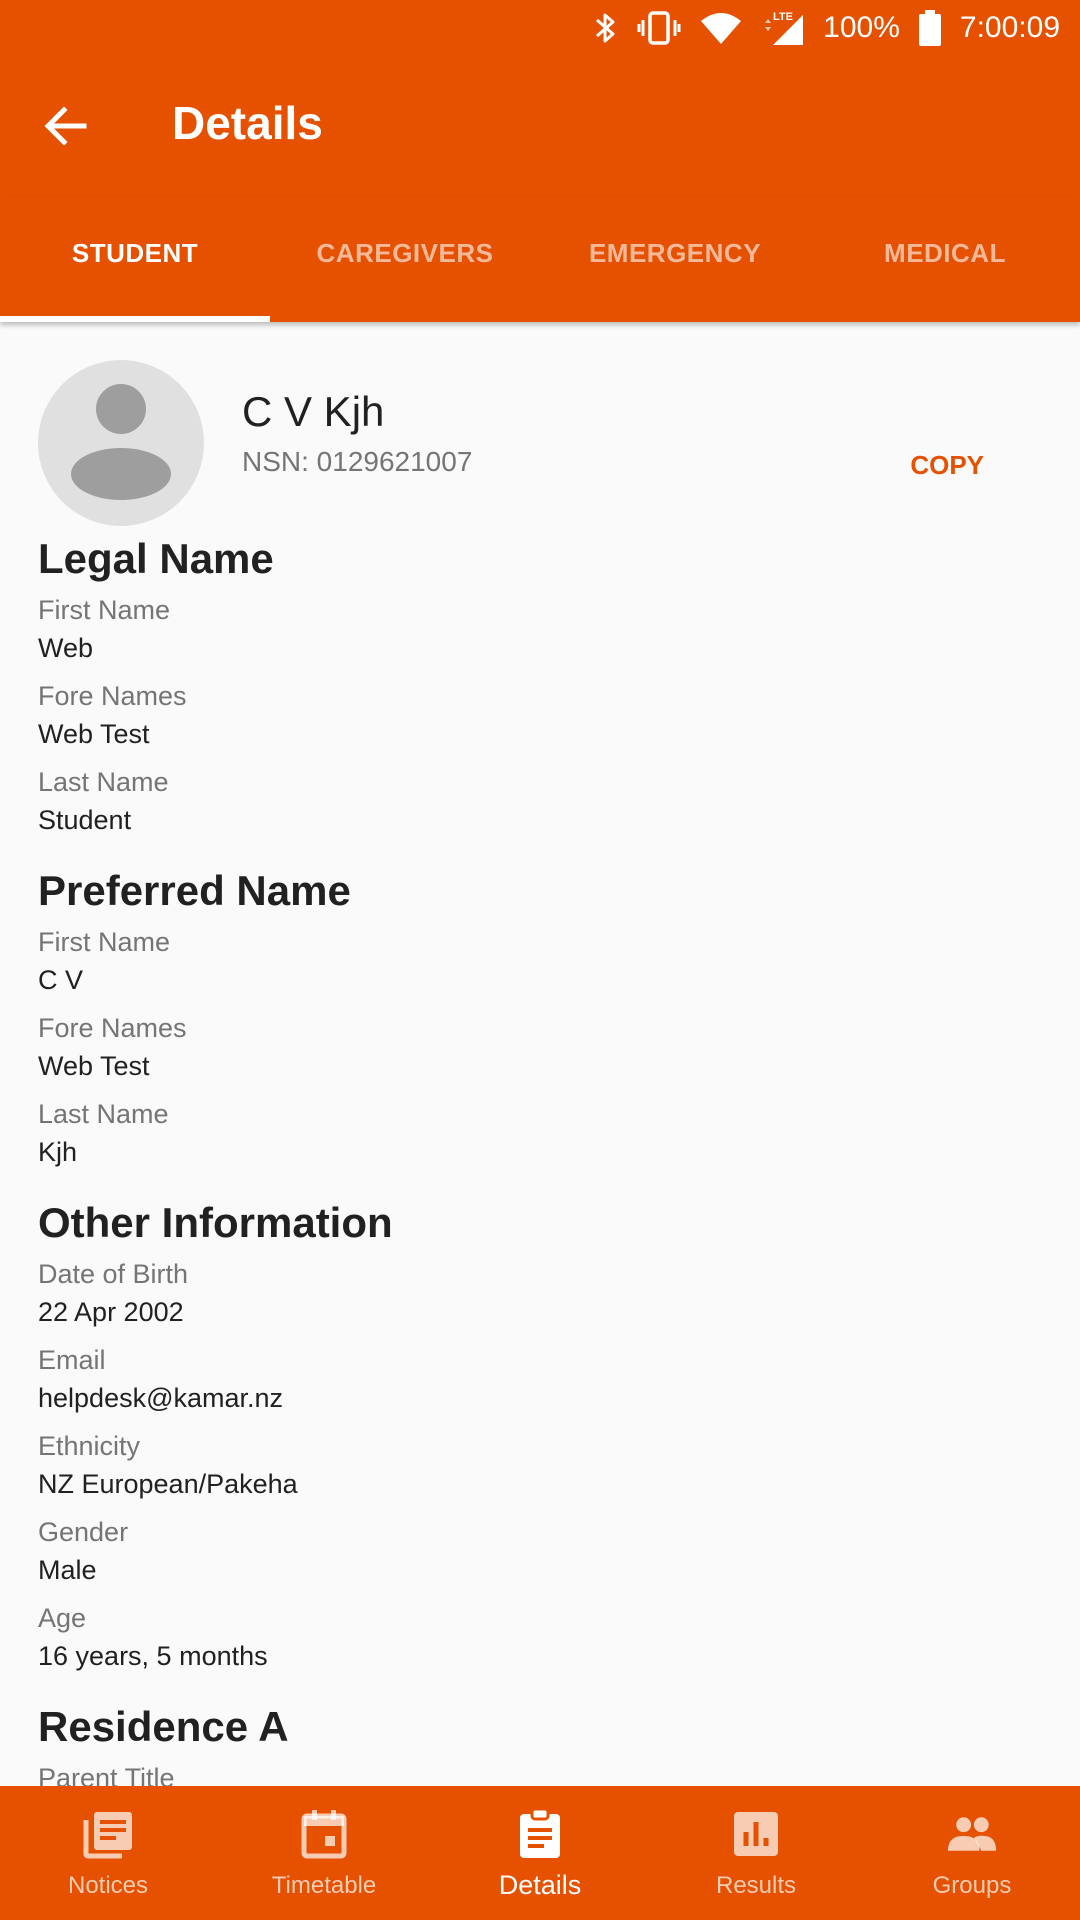  What do you see at coordinates (540, 1555) in the screenshot?
I see `field-gender: Gender Male` at bounding box center [540, 1555].